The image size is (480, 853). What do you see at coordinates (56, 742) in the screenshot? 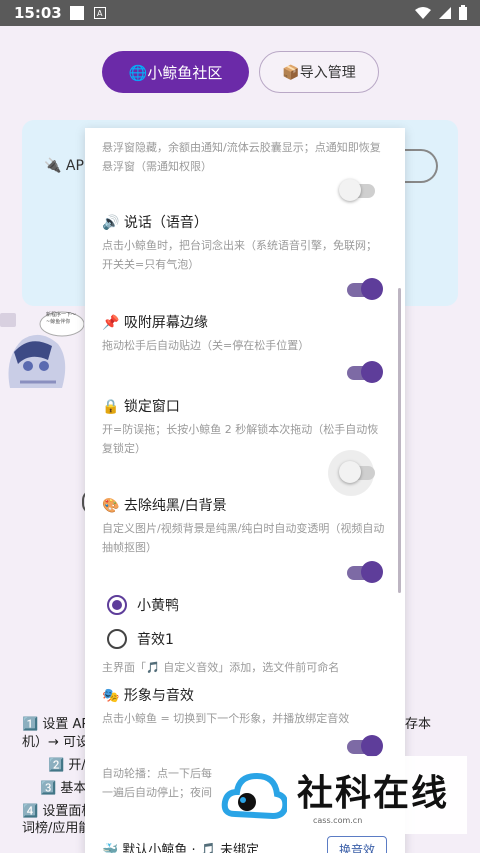
I see `step-1-text-cont: 机）→ 可设` at bounding box center [56, 742].